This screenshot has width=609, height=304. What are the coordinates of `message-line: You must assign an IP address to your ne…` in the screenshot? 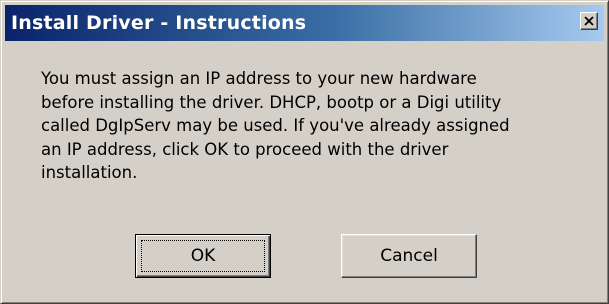 It's located at (259, 78).